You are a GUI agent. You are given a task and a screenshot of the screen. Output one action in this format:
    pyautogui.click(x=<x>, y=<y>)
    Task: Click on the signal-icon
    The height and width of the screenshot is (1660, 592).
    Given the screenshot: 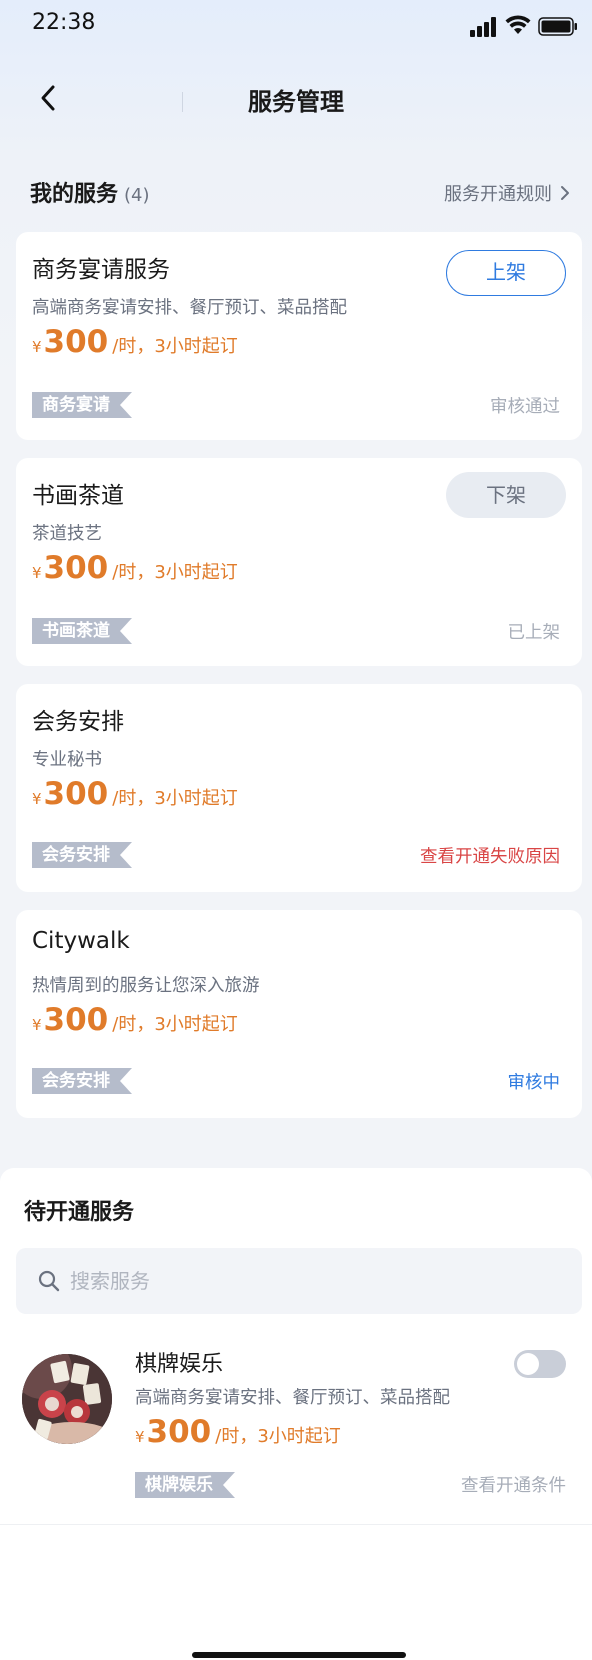 What is the action you would take?
    pyautogui.click(x=483, y=27)
    